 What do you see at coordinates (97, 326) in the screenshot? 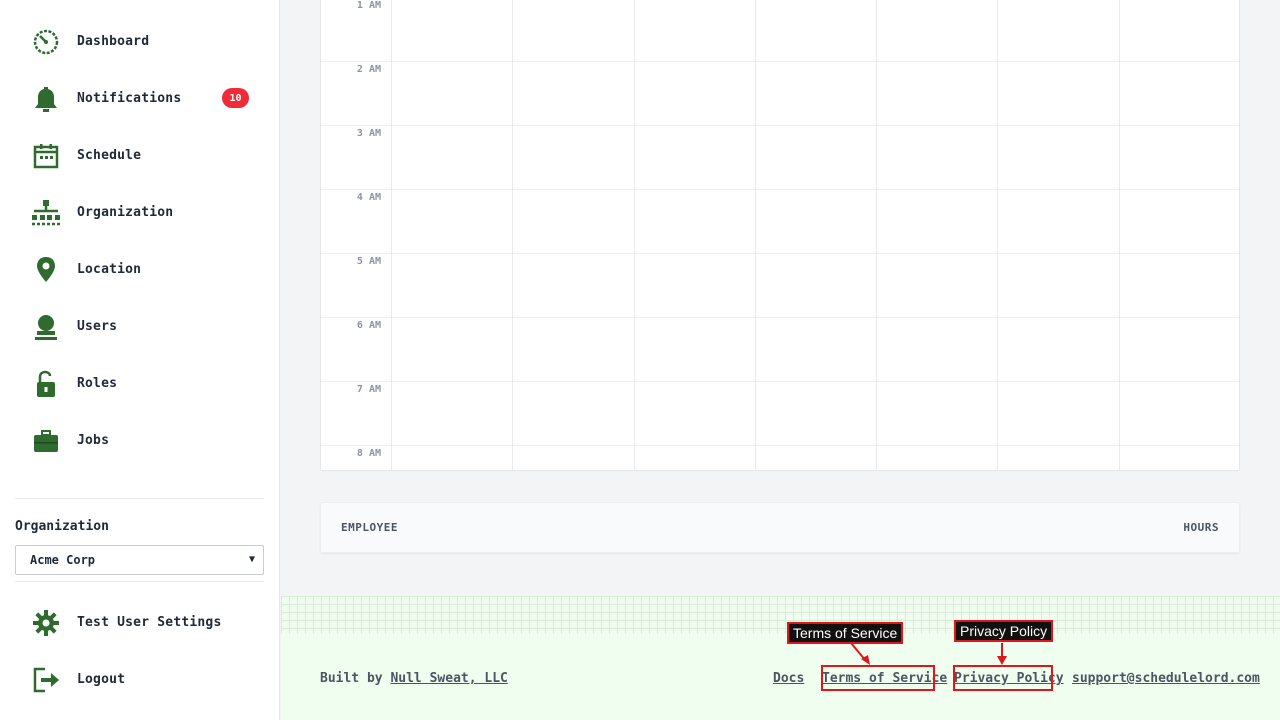
I see `sidebar-item-label: Users` at bounding box center [97, 326].